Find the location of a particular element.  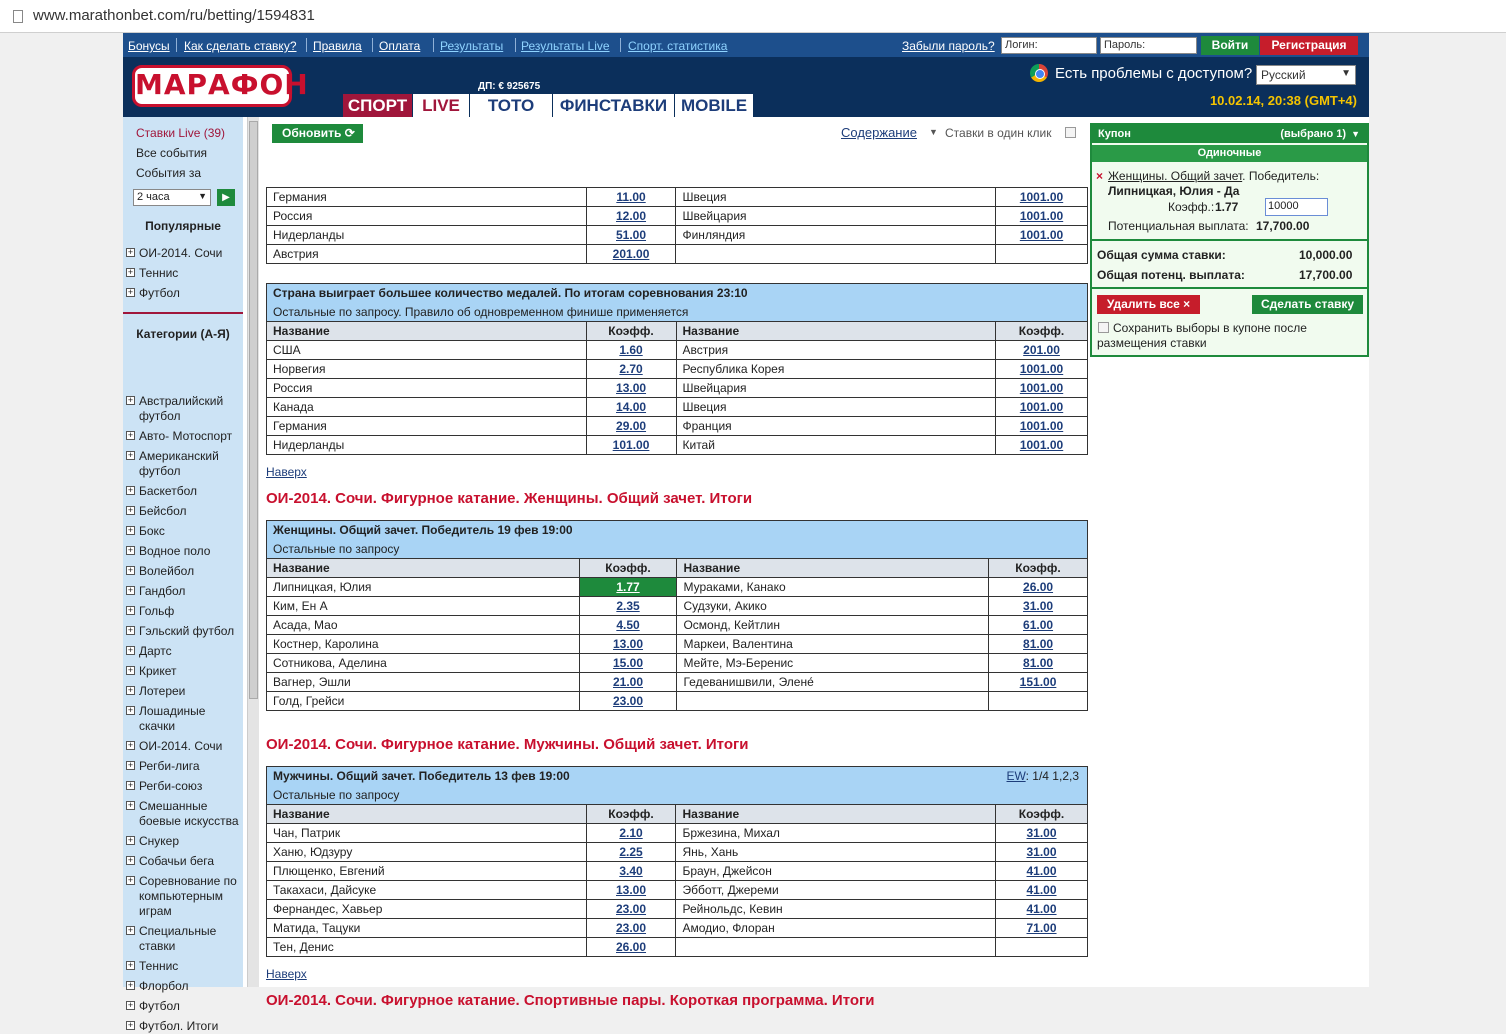

sidebar-category-item: + Дартс is located at coordinates (183, 651).